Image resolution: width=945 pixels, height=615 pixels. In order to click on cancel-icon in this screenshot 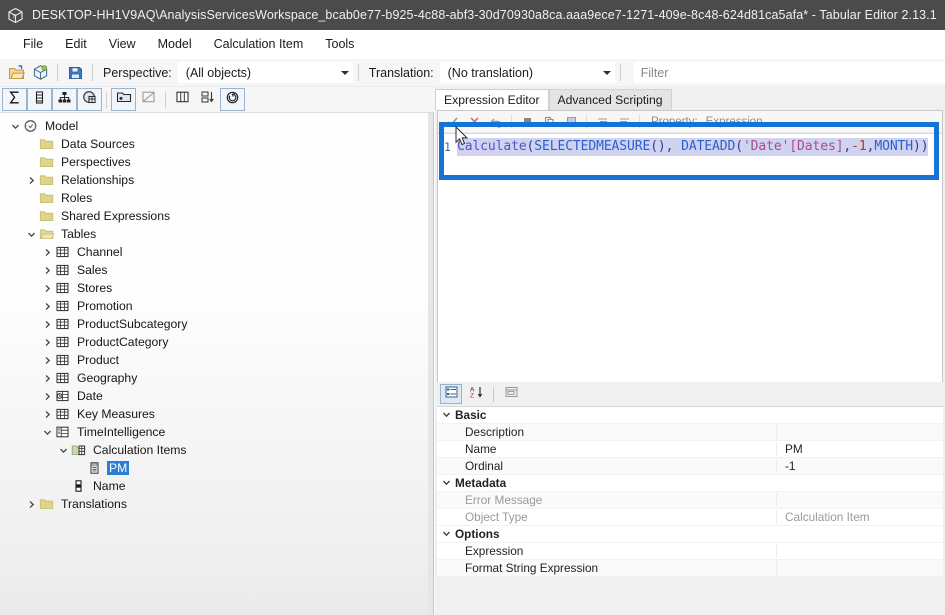, I will do `click(474, 122)`.